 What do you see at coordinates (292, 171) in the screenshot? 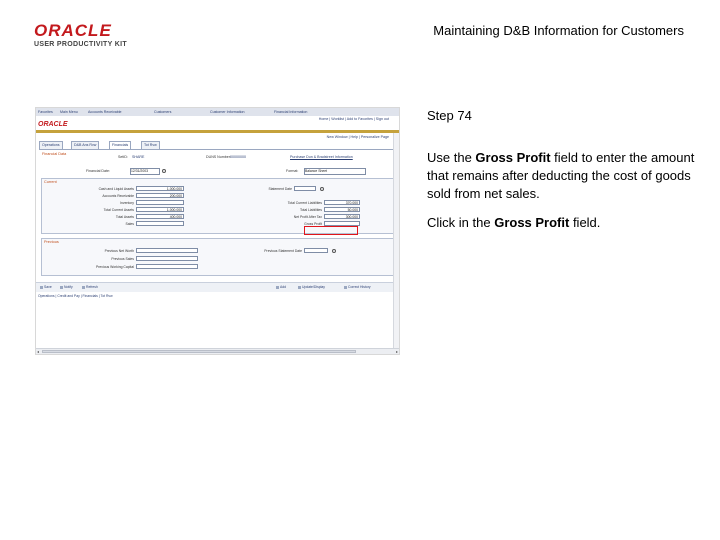
I see `format-label: Format:` at bounding box center [292, 171].